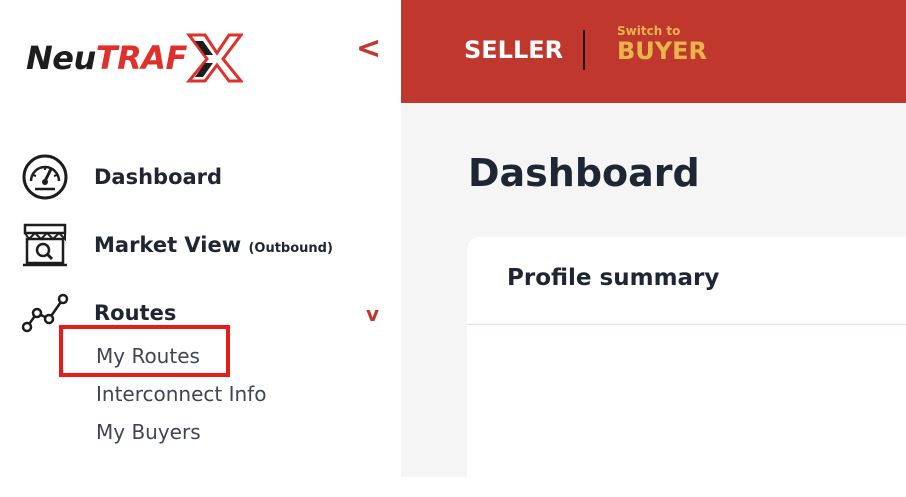 The height and width of the screenshot is (497, 906). Describe the element at coordinates (368, 49) in the screenshot. I see `sidebar-collapse-button: <` at that location.